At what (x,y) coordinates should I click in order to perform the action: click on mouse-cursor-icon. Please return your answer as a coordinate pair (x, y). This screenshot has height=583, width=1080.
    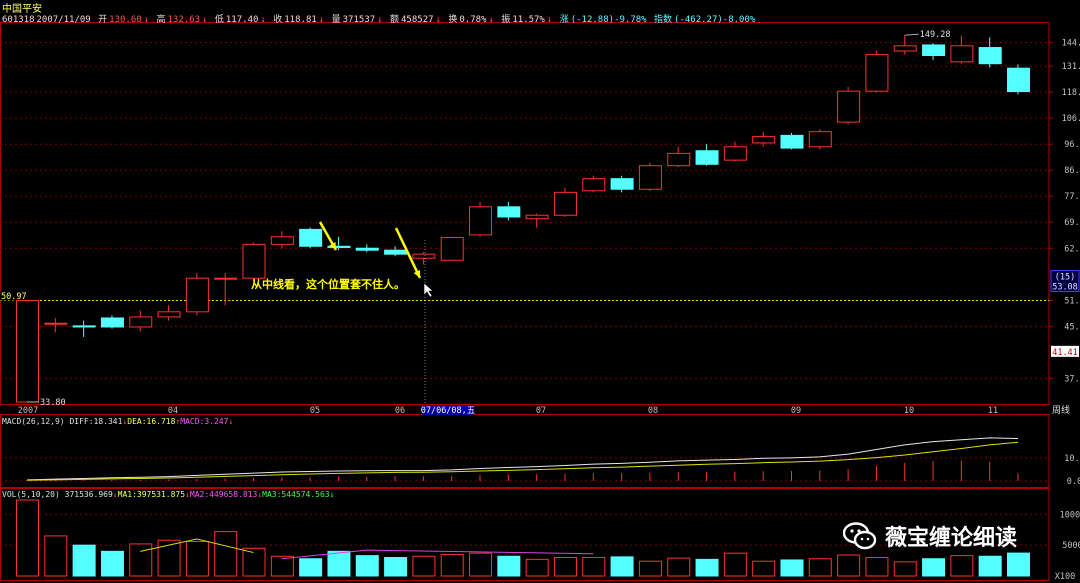
    Looking at the image, I should click on (428, 290).